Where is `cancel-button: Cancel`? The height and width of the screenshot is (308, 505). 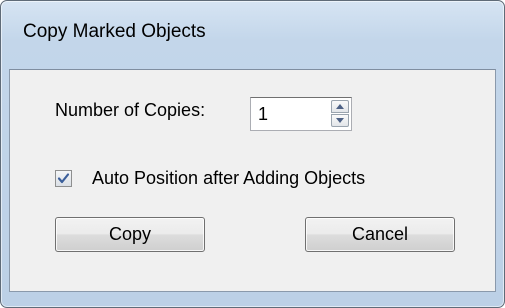 cancel-button: Cancel is located at coordinates (380, 234).